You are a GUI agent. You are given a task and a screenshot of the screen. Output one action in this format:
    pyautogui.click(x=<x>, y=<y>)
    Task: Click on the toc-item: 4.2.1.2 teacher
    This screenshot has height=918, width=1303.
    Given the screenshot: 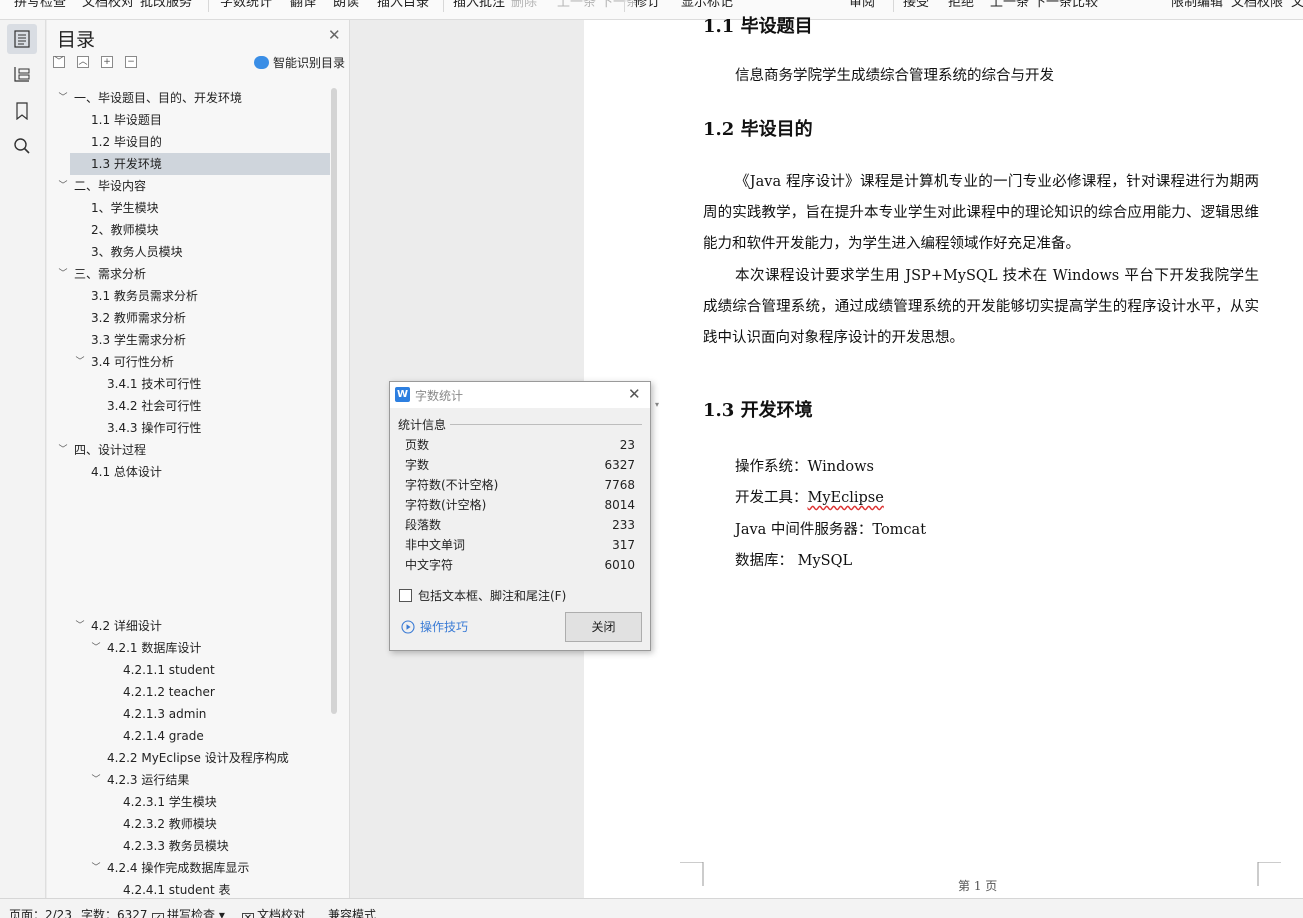 What is the action you would take?
    pyautogui.click(x=194, y=692)
    